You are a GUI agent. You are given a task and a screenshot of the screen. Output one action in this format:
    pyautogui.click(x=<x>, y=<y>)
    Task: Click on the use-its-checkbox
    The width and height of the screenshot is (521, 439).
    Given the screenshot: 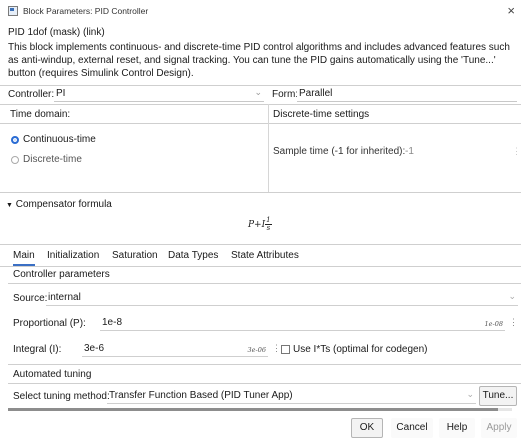 What is the action you would take?
    pyautogui.click(x=285, y=349)
    